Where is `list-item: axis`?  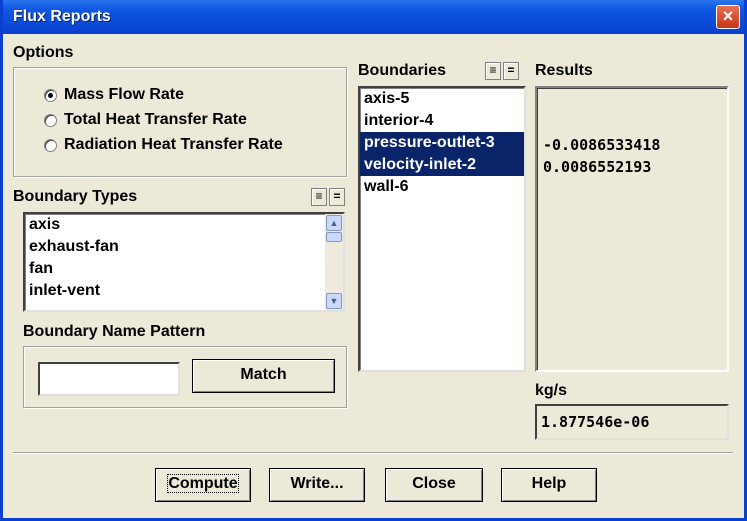 list-item: axis is located at coordinates (184, 225).